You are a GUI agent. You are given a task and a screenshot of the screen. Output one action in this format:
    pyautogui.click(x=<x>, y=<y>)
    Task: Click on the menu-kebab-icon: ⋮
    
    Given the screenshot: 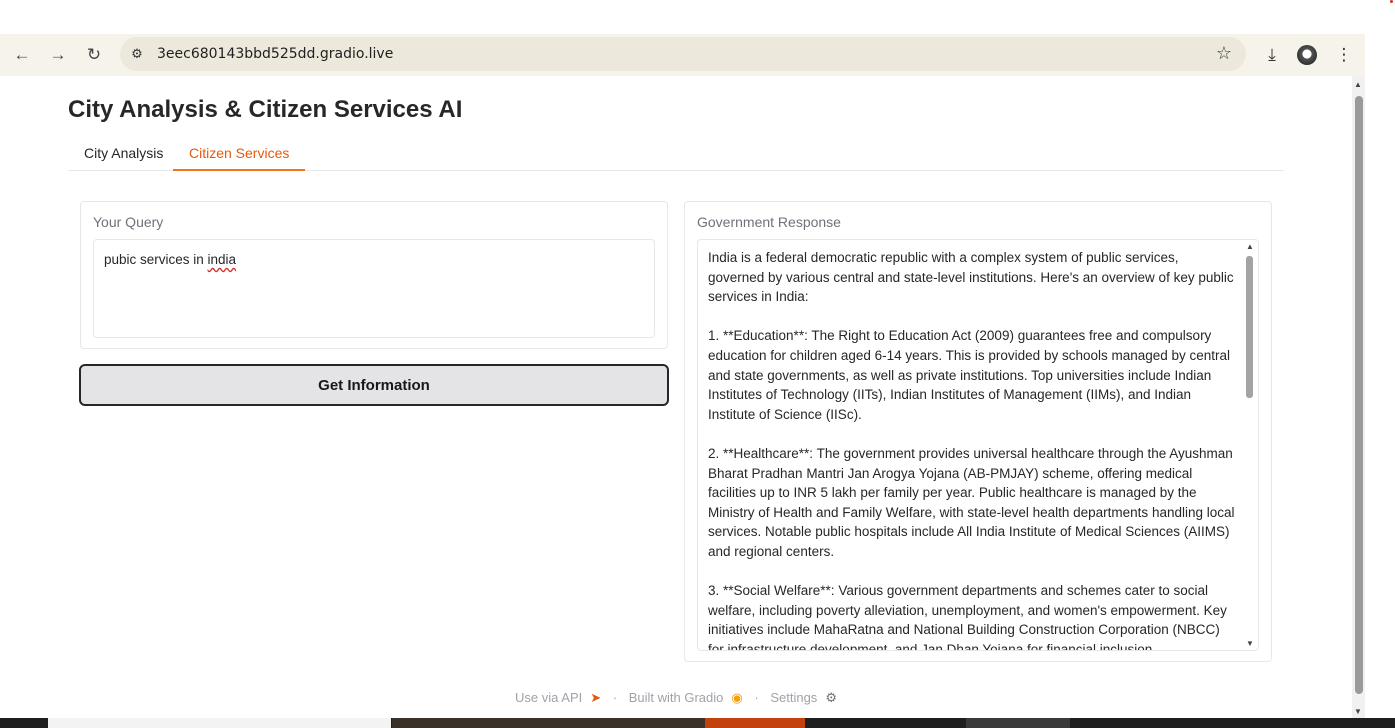 What is the action you would take?
    pyautogui.click(x=1344, y=55)
    